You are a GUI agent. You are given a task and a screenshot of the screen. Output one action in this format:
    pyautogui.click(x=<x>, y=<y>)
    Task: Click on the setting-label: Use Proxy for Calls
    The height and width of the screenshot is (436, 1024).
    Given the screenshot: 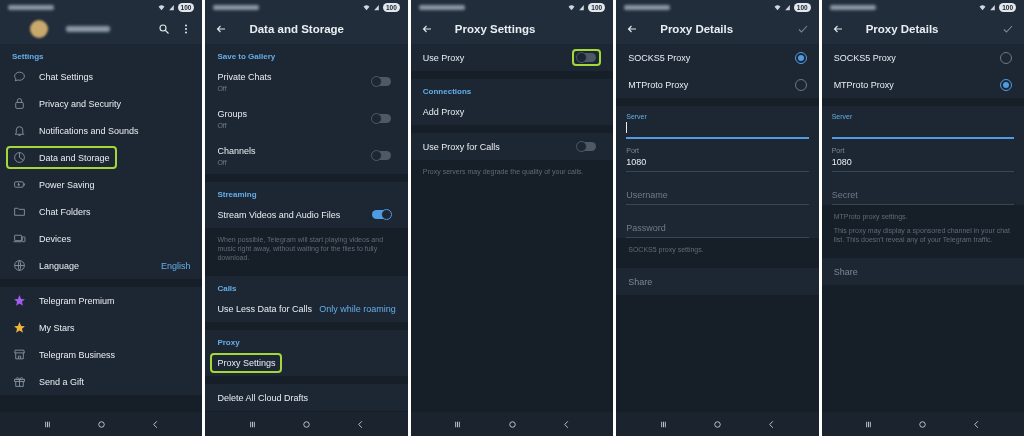 What is the action you would take?
    pyautogui.click(x=461, y=146)
    